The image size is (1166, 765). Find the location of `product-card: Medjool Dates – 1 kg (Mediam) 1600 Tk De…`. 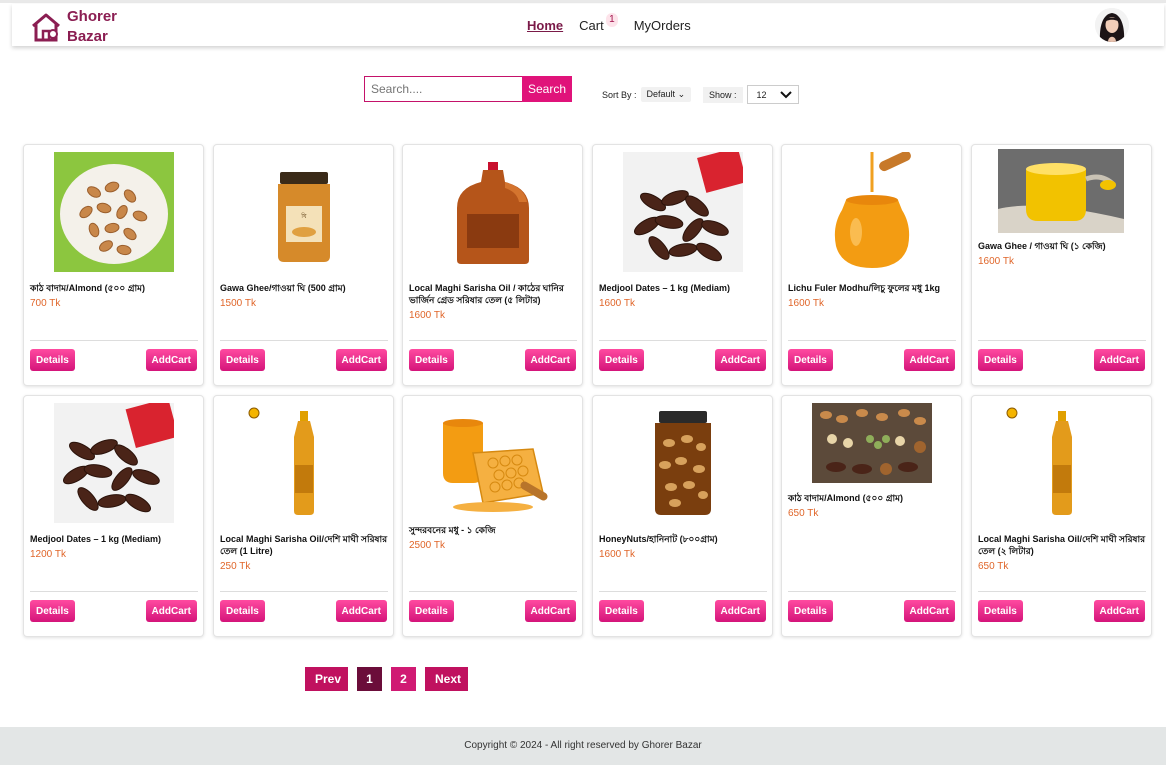

product-card: Medjool Dates – 1 kg (Mediam) 1600 Tk De… is located at coordinates (682, 265).